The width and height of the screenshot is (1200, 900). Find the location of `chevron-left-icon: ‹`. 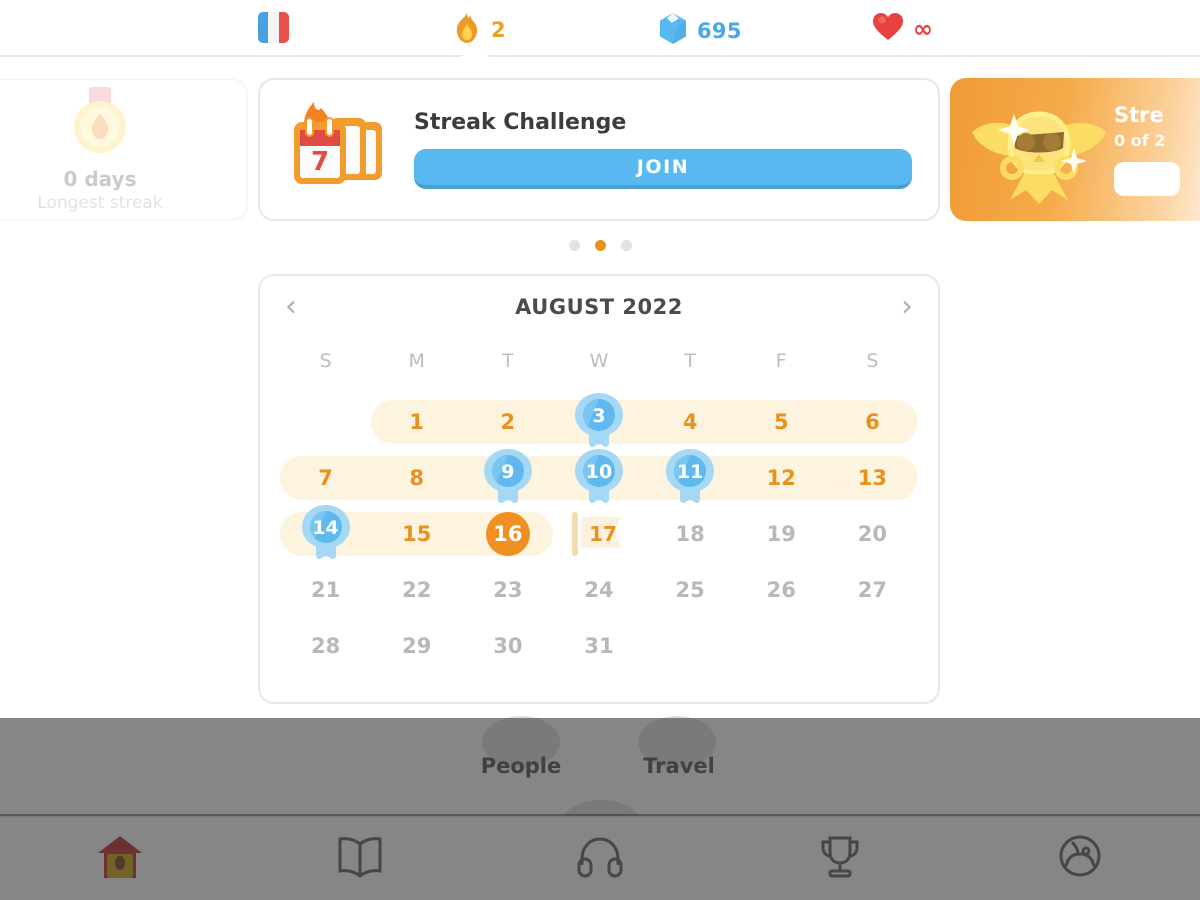

chevron-left-icon: ‹ is located at coordinates (291, 307).